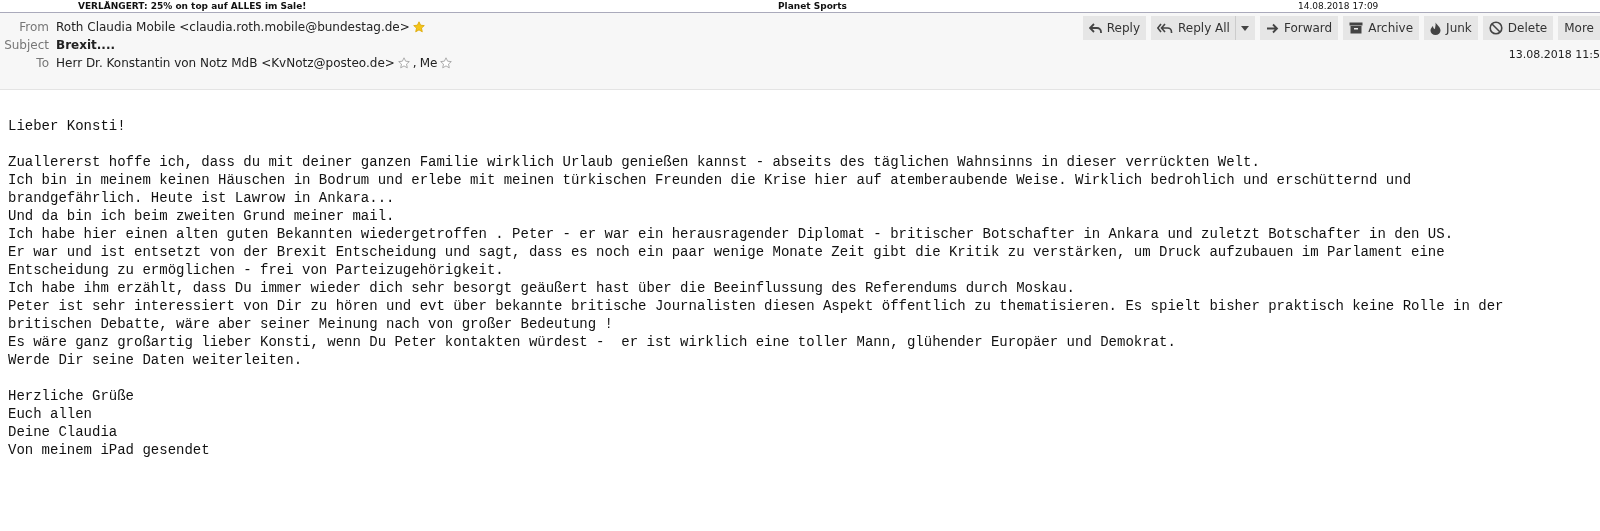 This screenshot has height=531, width=1600. I want to click on flame-icon, so click(1436, 28).